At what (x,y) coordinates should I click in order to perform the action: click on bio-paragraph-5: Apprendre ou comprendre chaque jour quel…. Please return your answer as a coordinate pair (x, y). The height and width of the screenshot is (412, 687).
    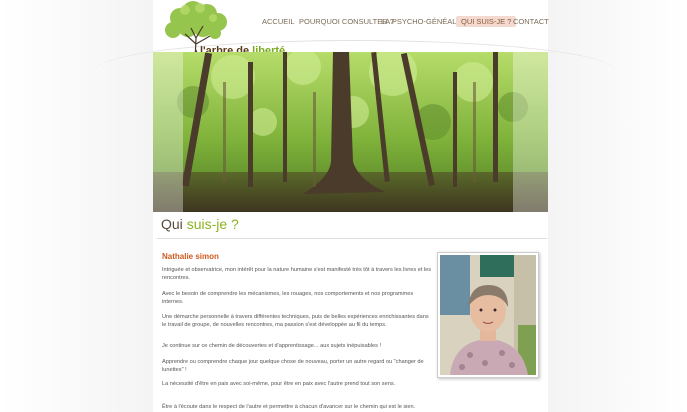
    Looking at the image, I should click on (293, 366).